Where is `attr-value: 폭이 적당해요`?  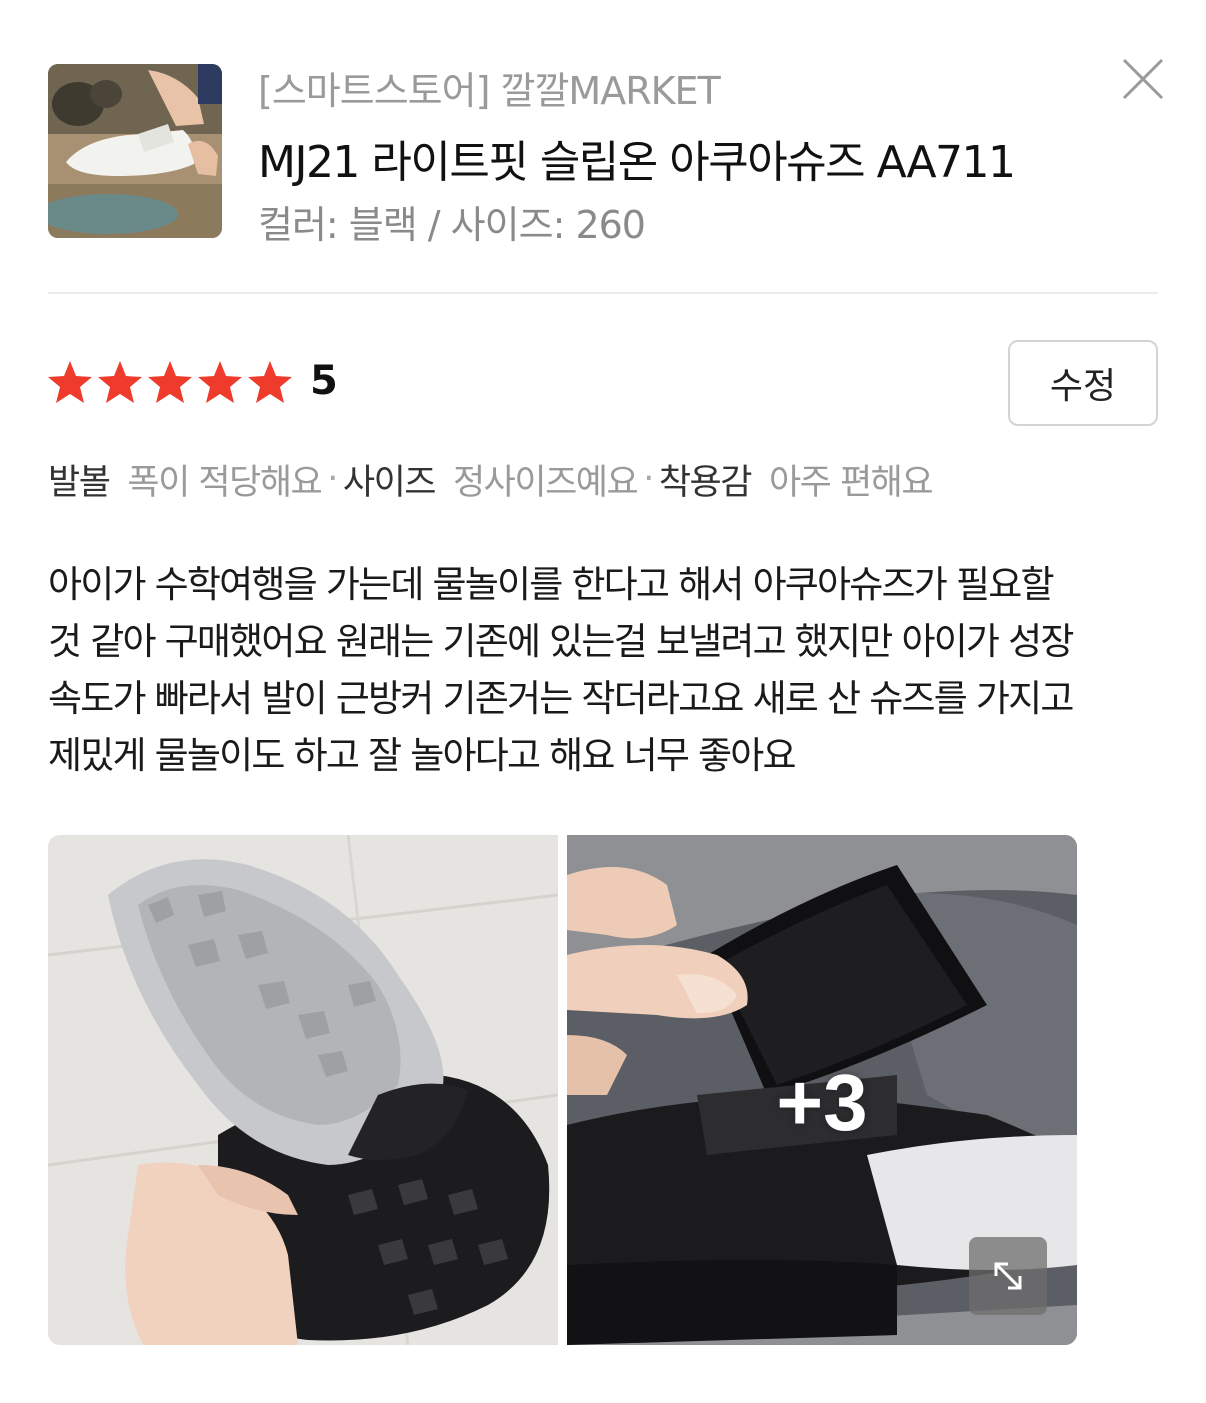
attr-value: 폭이 적당해요 is located at coordinates (224, 482).